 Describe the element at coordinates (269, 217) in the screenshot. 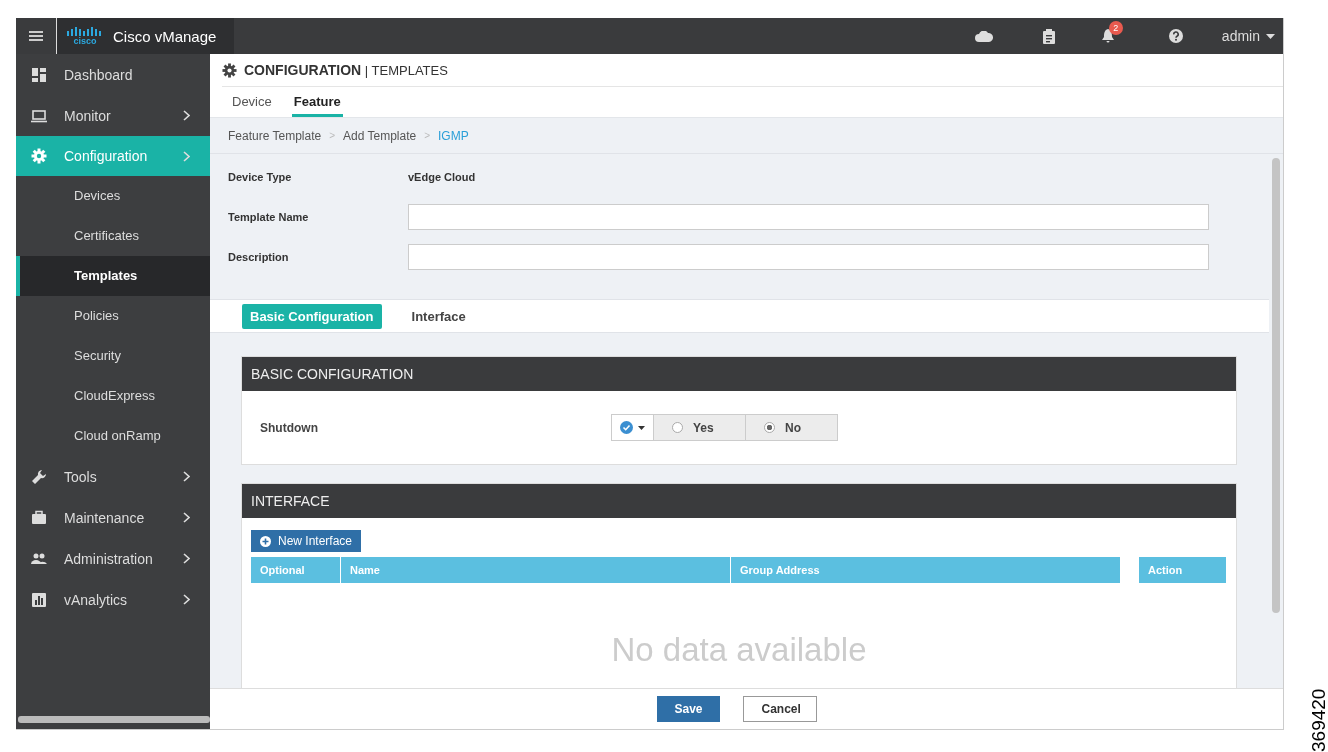

I see `field-label: Template Name` at that location.